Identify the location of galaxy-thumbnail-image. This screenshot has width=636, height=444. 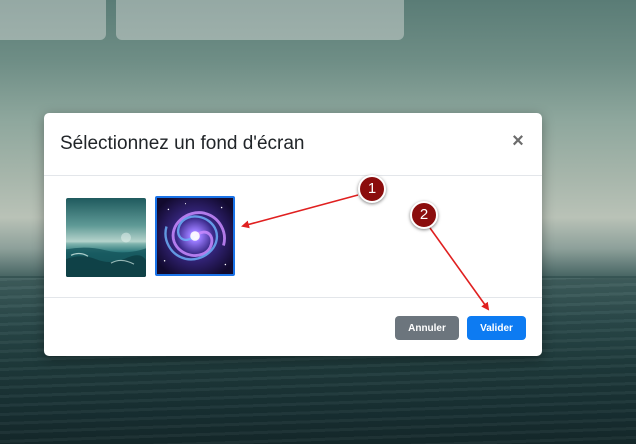
(195, 236).